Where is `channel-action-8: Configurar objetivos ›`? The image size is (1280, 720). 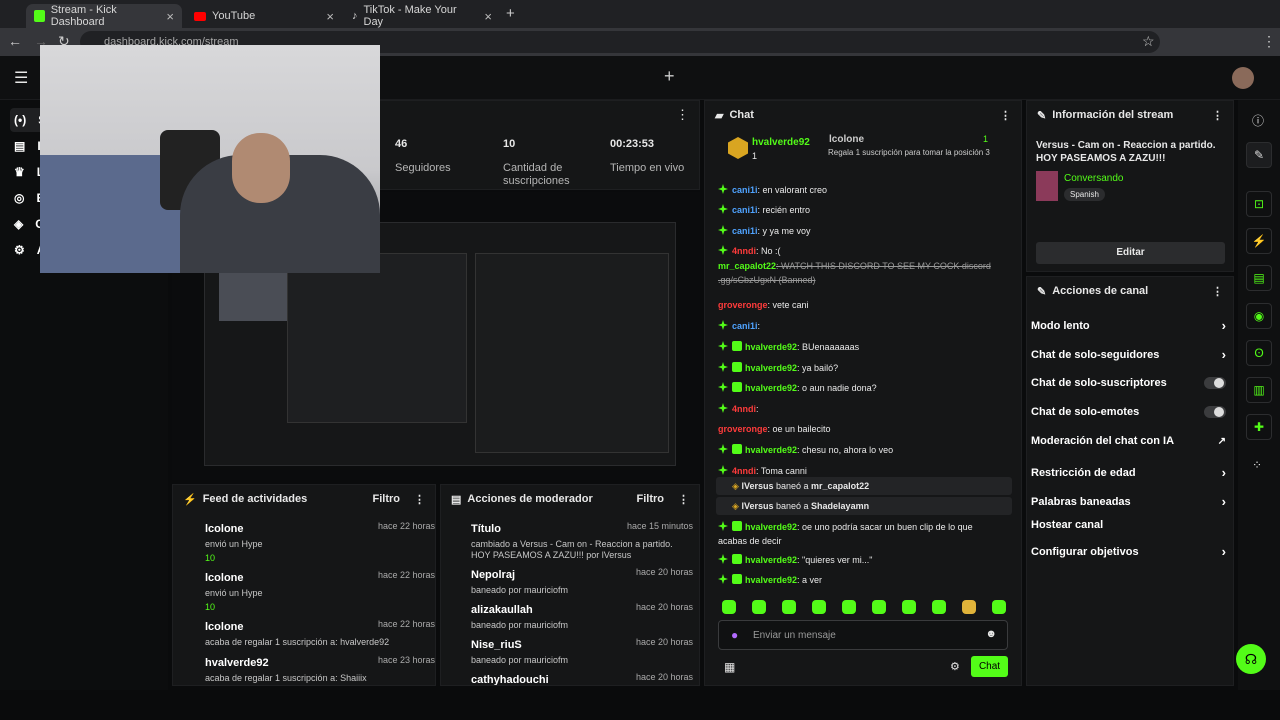 channel-action-8: Configurar objetivos › is located at coordinates (1128, 551).